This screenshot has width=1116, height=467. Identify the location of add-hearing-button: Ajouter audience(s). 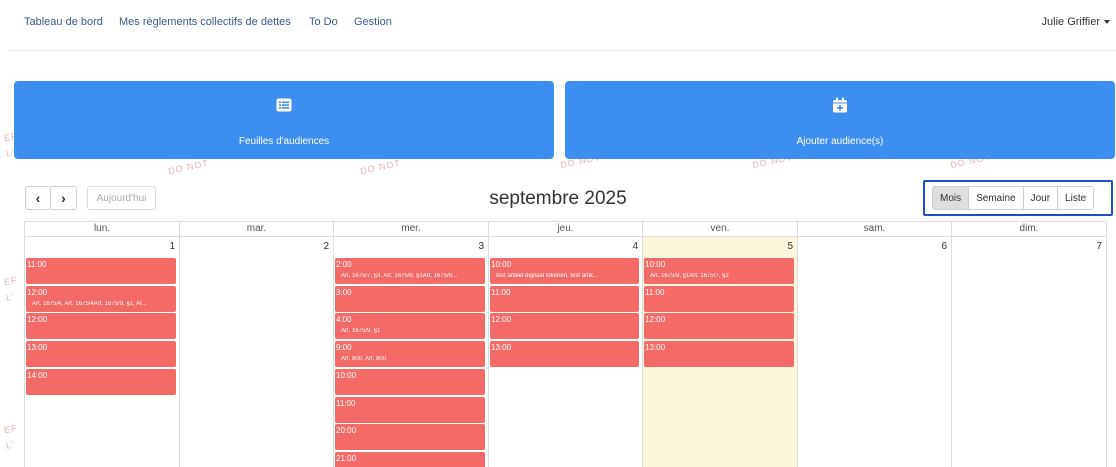
(840, 120).